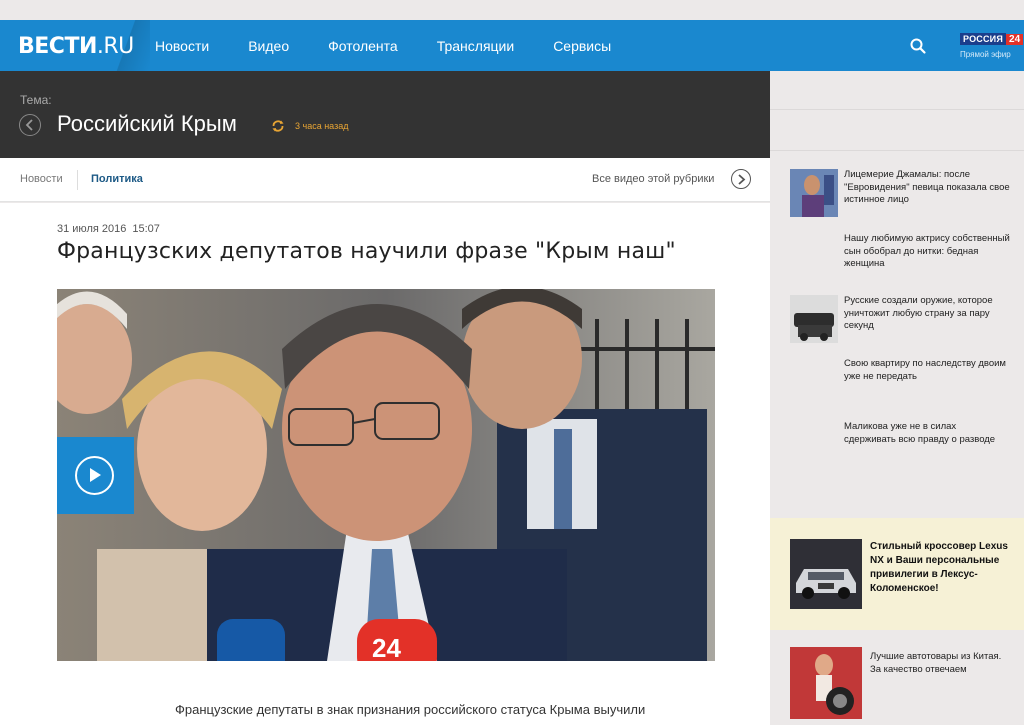 The height and width of the screenshot is (725, 1024). I want to click on rossiya24-logo: РОССИЯ 24, so click(992, 39).